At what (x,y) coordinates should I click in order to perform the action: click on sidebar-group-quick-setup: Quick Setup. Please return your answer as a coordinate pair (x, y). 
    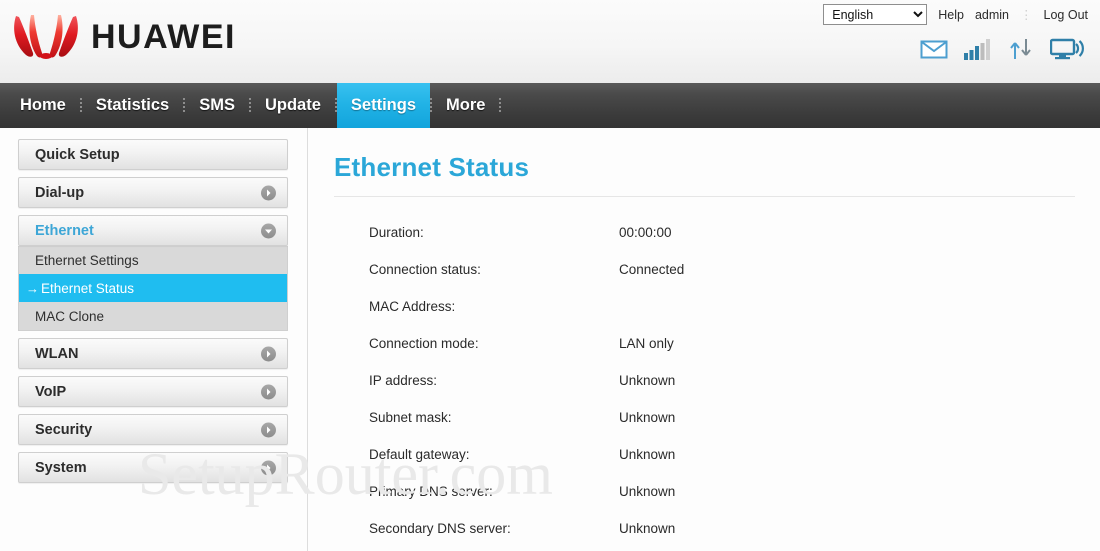
    Looking at the image, I should click on (153, 154).